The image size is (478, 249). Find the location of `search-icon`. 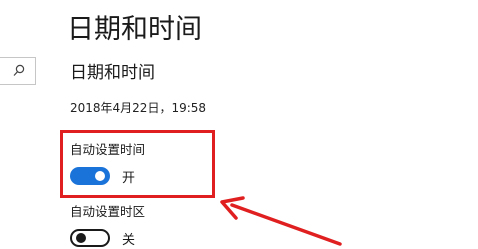

search-icon is located at coordinates (19, 70).